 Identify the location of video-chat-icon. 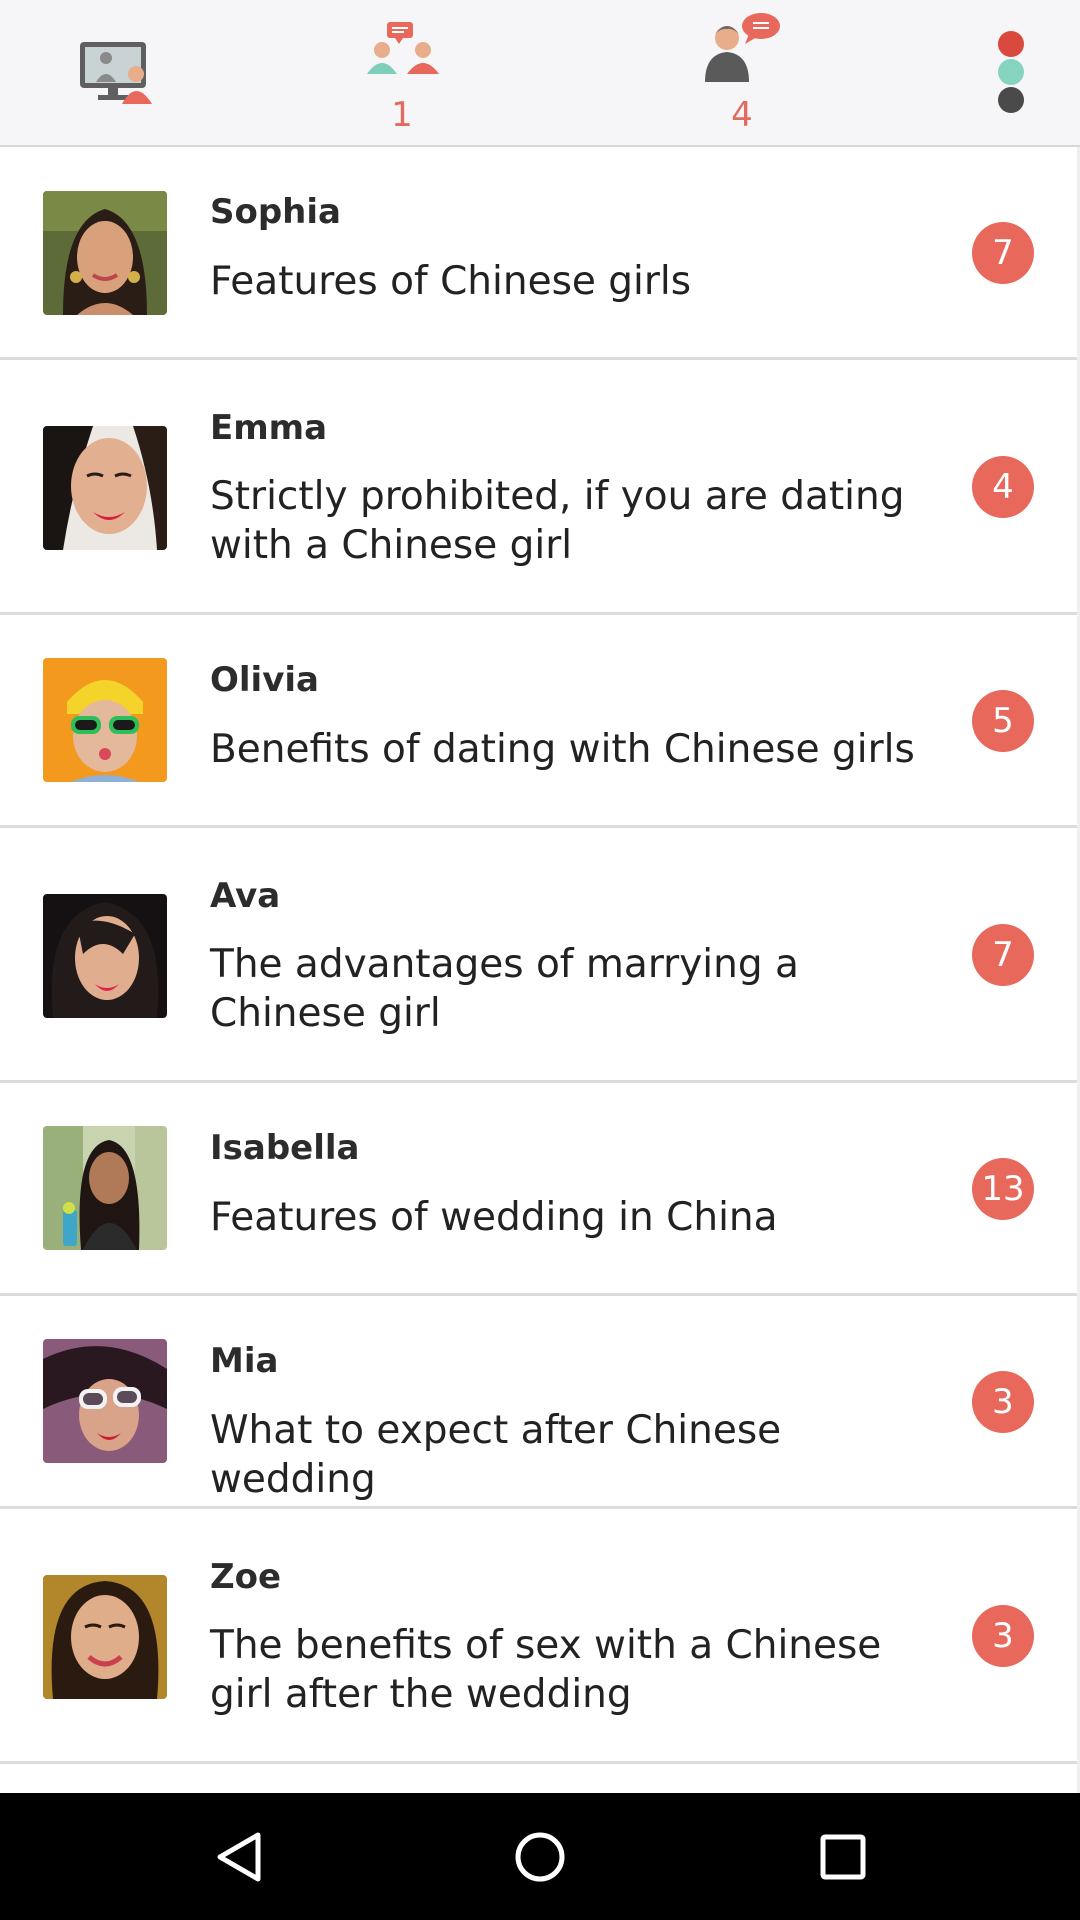
(116, 73).